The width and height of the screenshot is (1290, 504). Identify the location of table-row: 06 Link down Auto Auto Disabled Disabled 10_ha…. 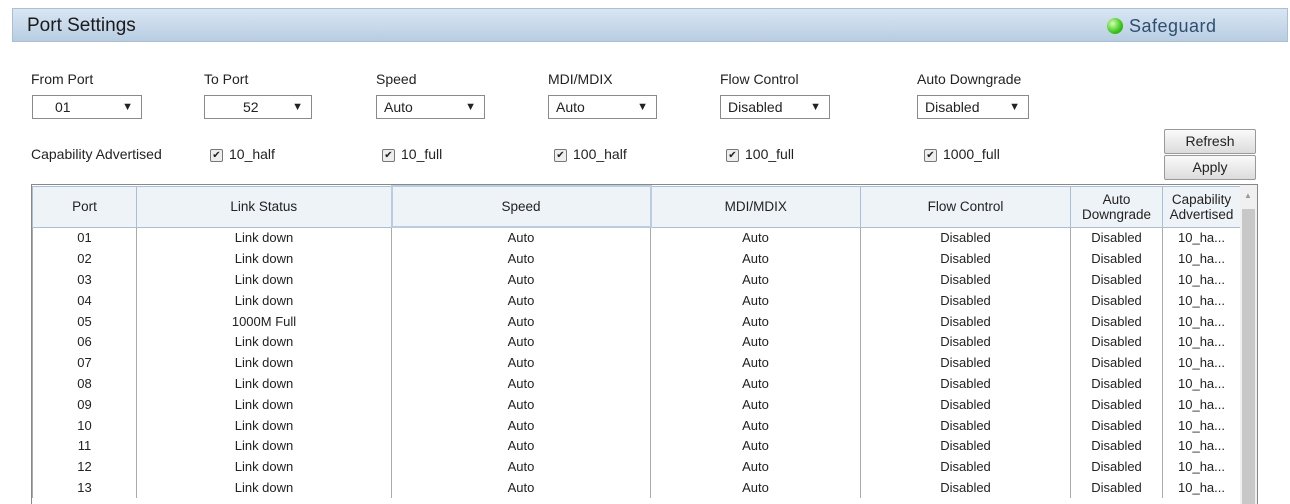
(636, 342).